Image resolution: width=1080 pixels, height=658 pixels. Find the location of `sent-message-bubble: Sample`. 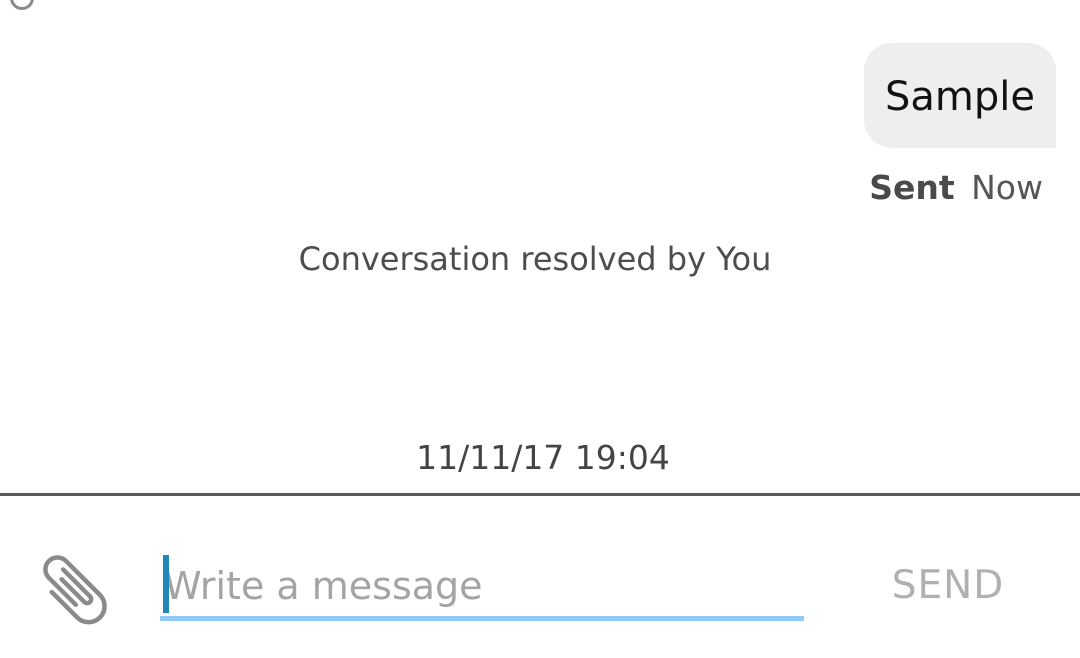

sent-message-bubble: Sample is located at coordinates (960, 95).